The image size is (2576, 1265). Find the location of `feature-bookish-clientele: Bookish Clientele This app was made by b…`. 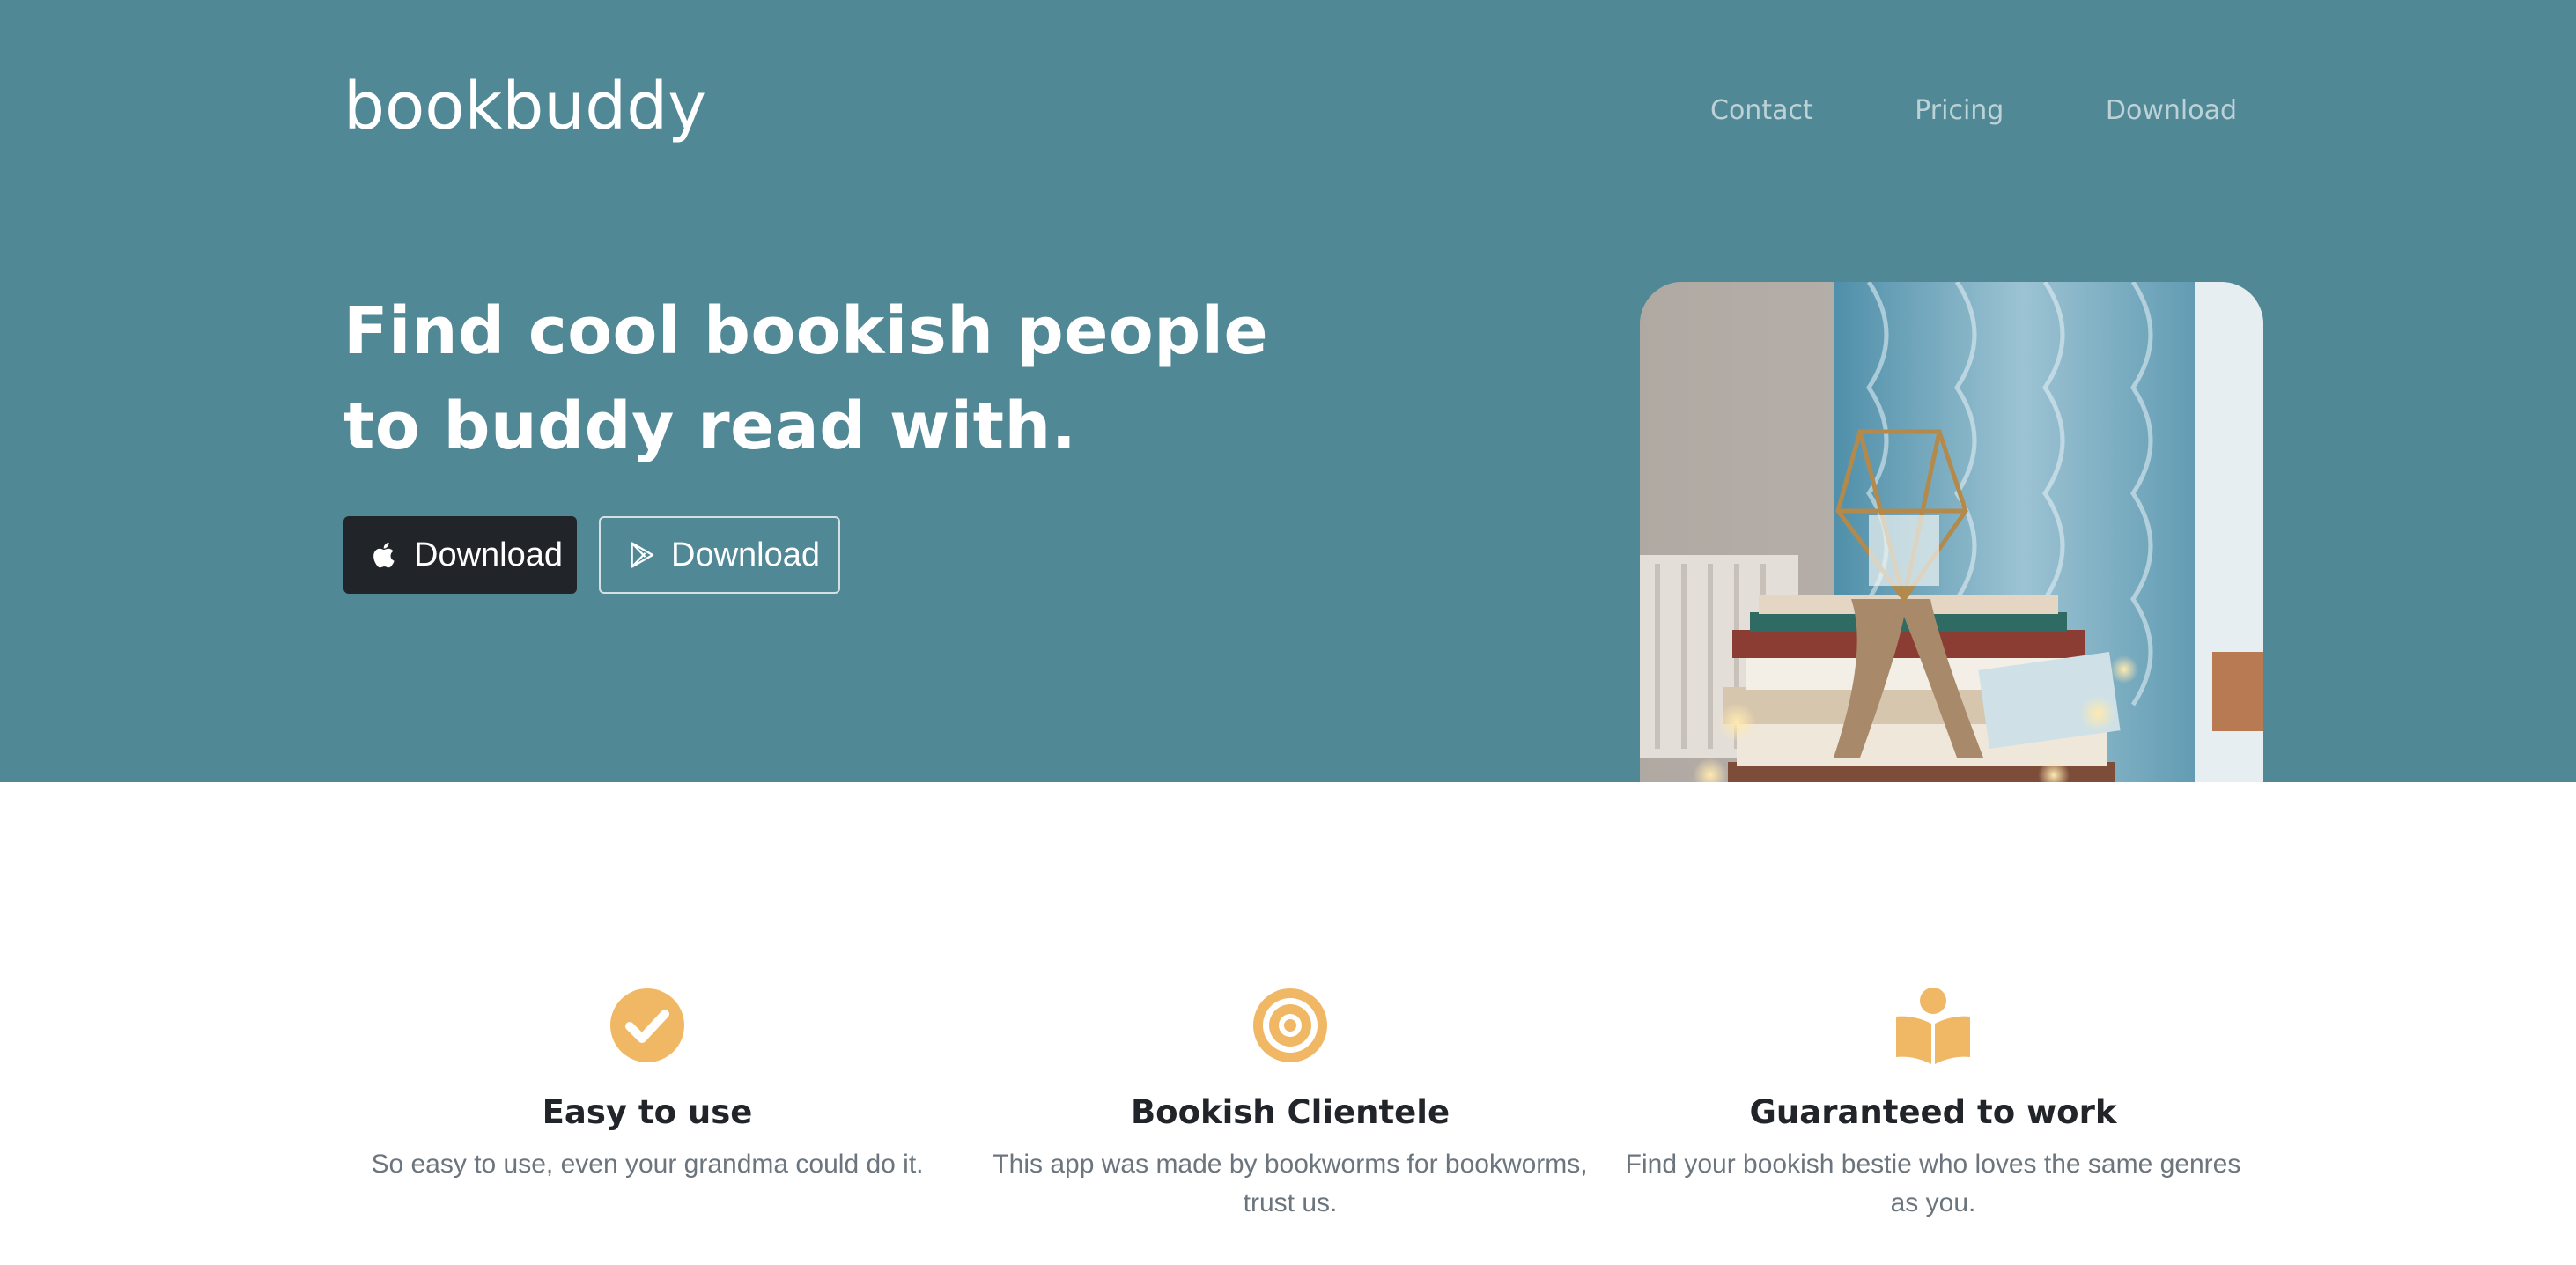

feature-bookish-clientele: Bookish Clientele This app was made by b… is located at coordinates (1290, 1105).